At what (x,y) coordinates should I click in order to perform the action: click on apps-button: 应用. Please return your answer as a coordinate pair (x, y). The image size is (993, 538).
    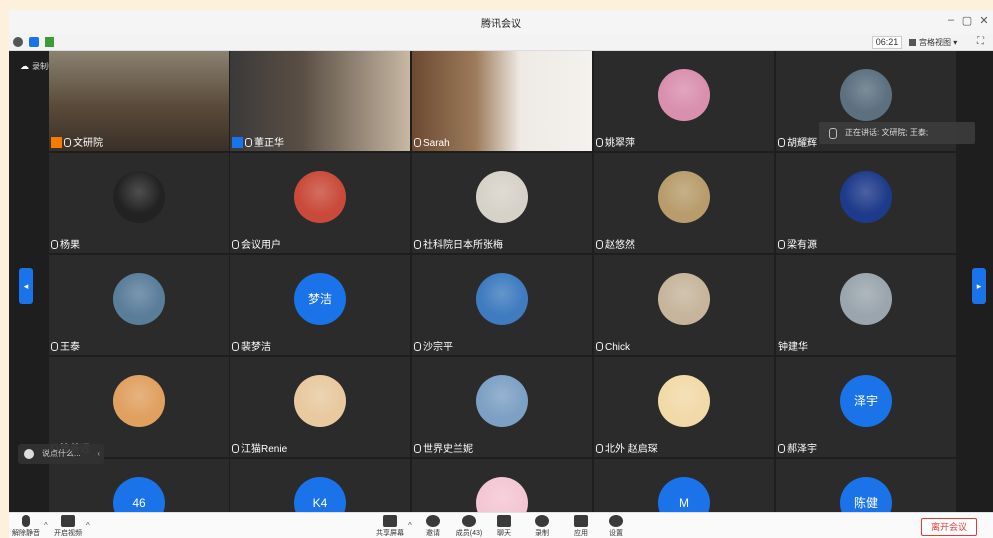
    Looking at the image, I should click on (581, 526).